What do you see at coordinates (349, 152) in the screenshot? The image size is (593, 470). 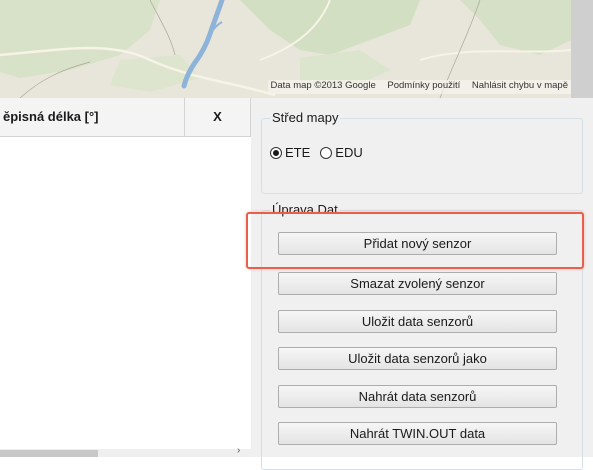 I see `radio-edu-label: EDU` at bounding box center [349, 152].